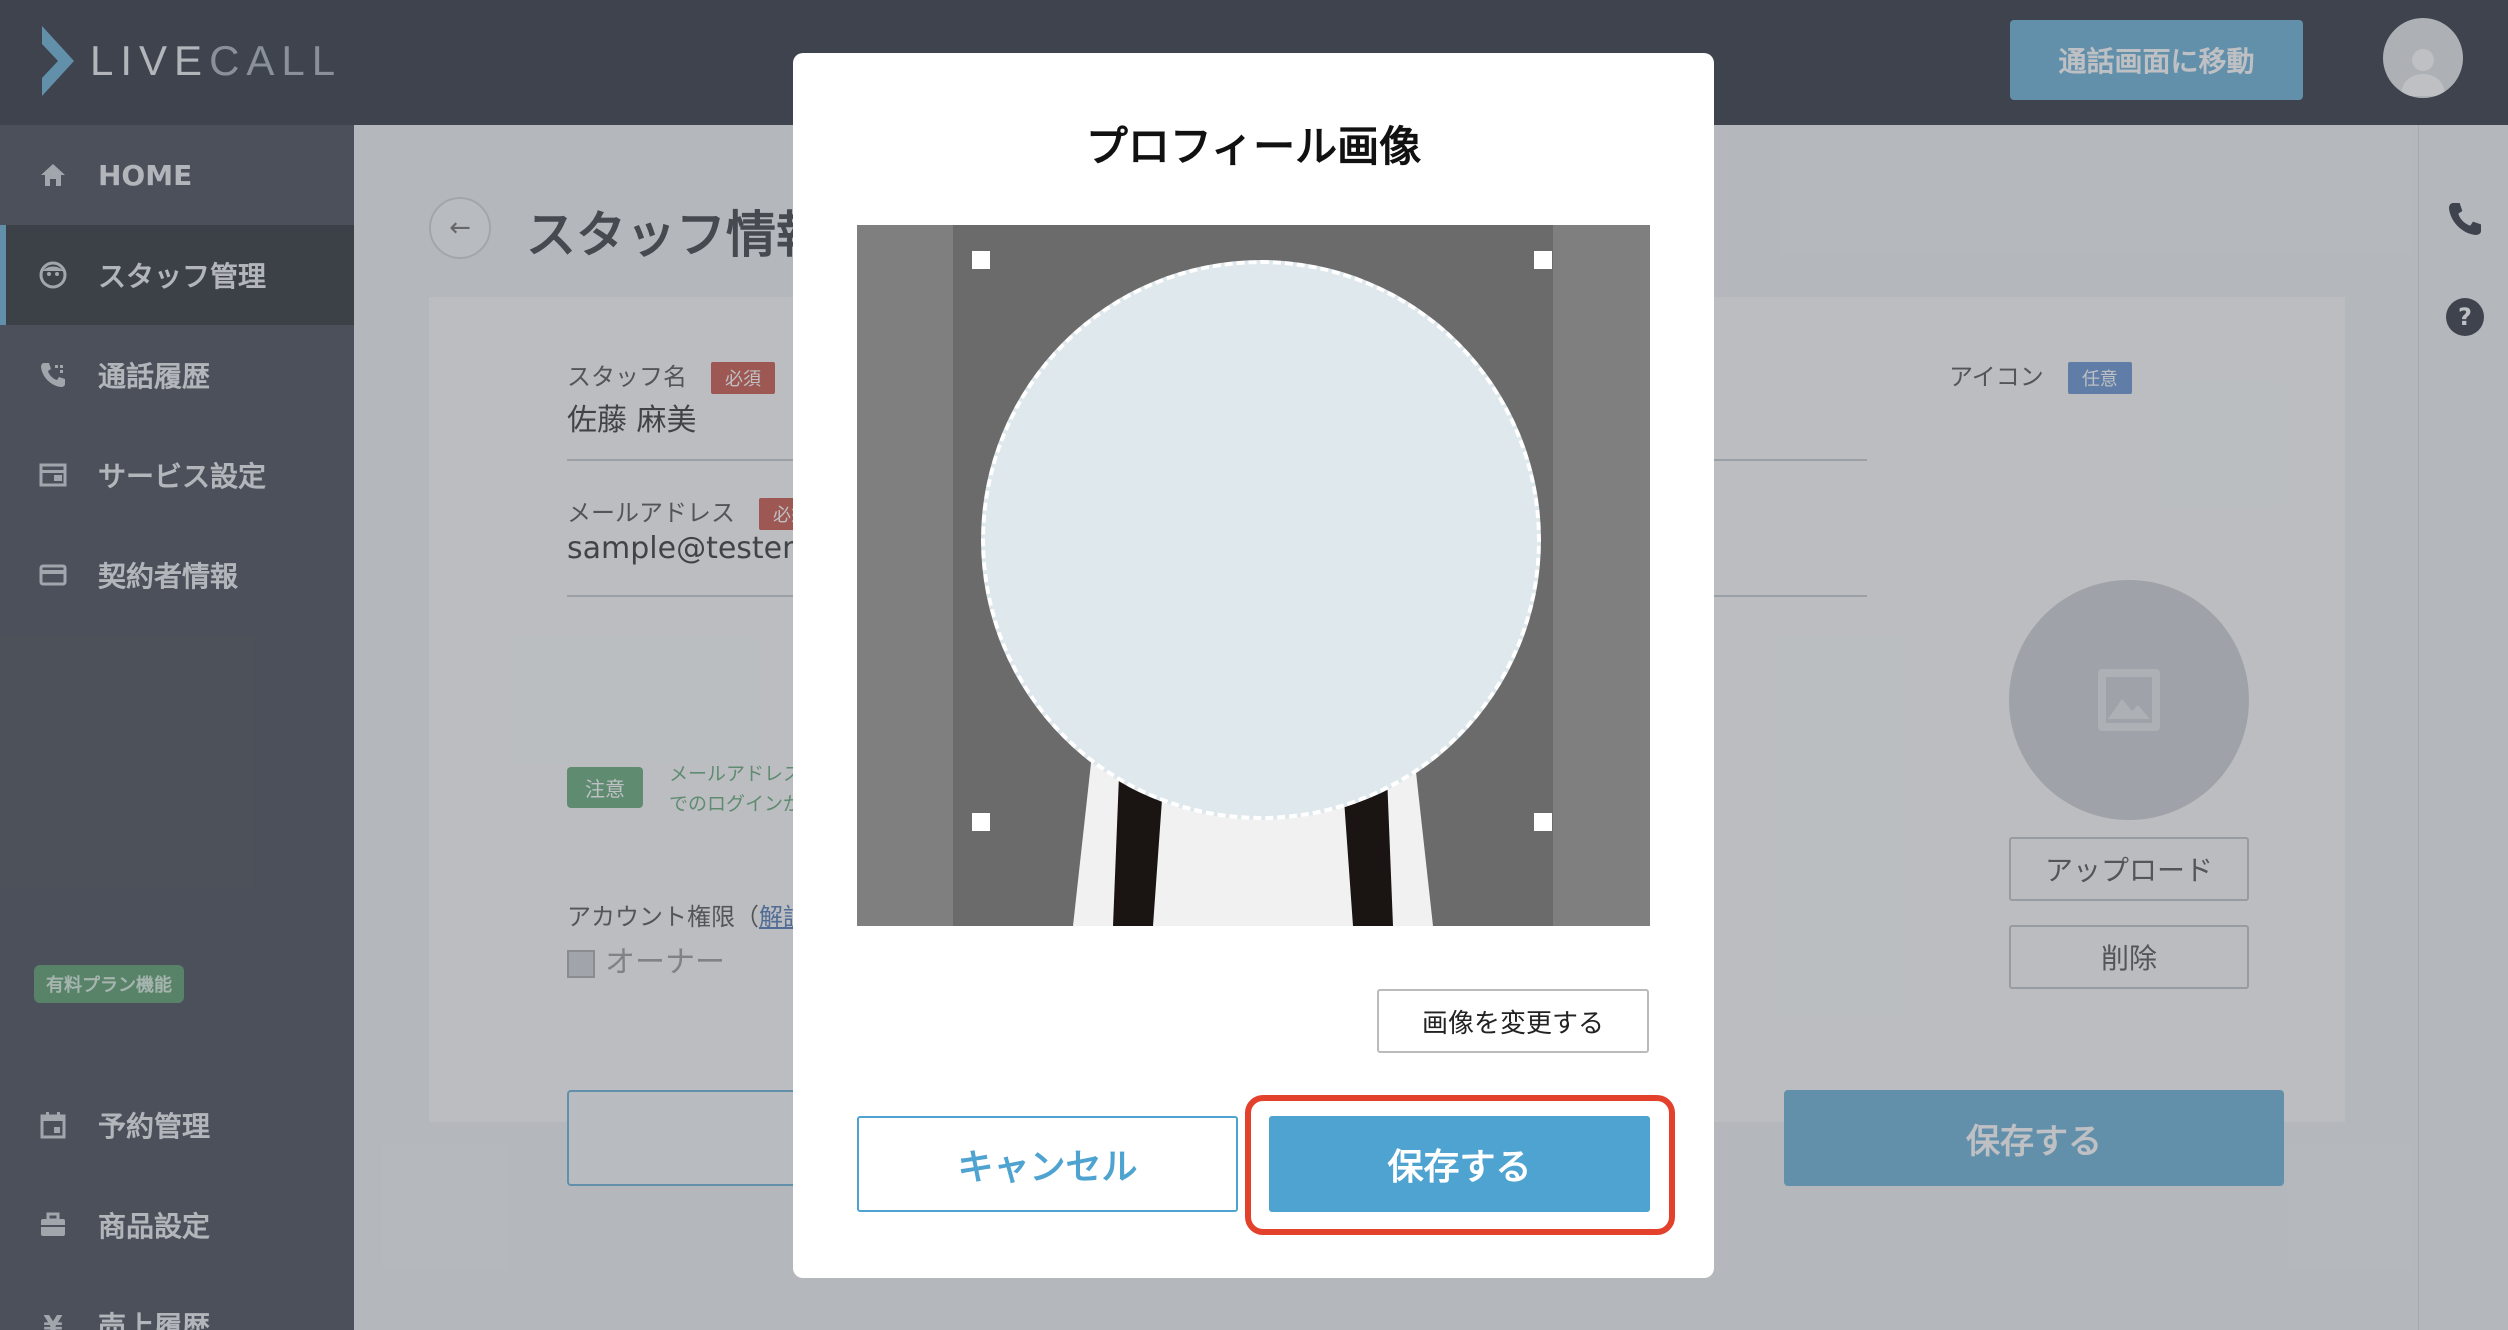  What do you see at coordinates (981, 260) in the screenshot?
I see `crop-handle-top-left` at bounding box center [981, 260].